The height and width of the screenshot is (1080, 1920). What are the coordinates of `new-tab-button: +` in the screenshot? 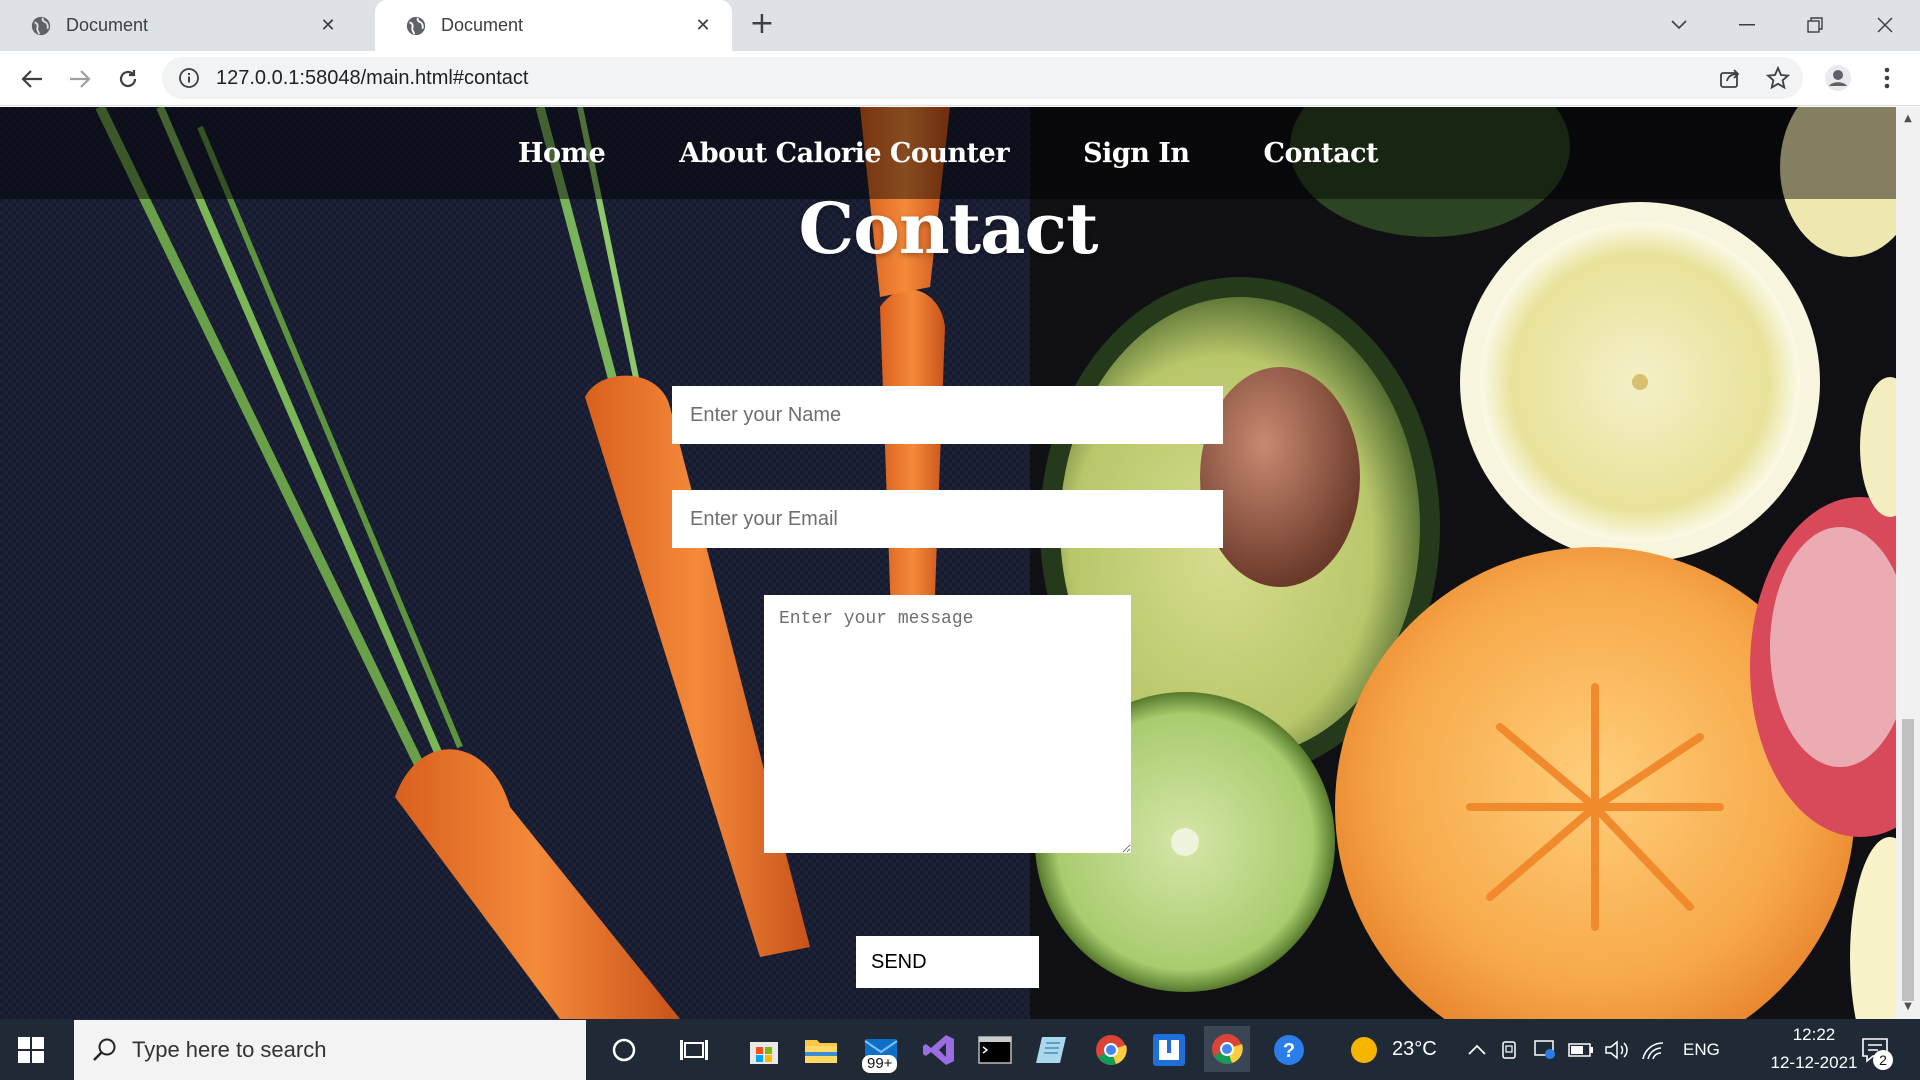 It's located at (762, 25).